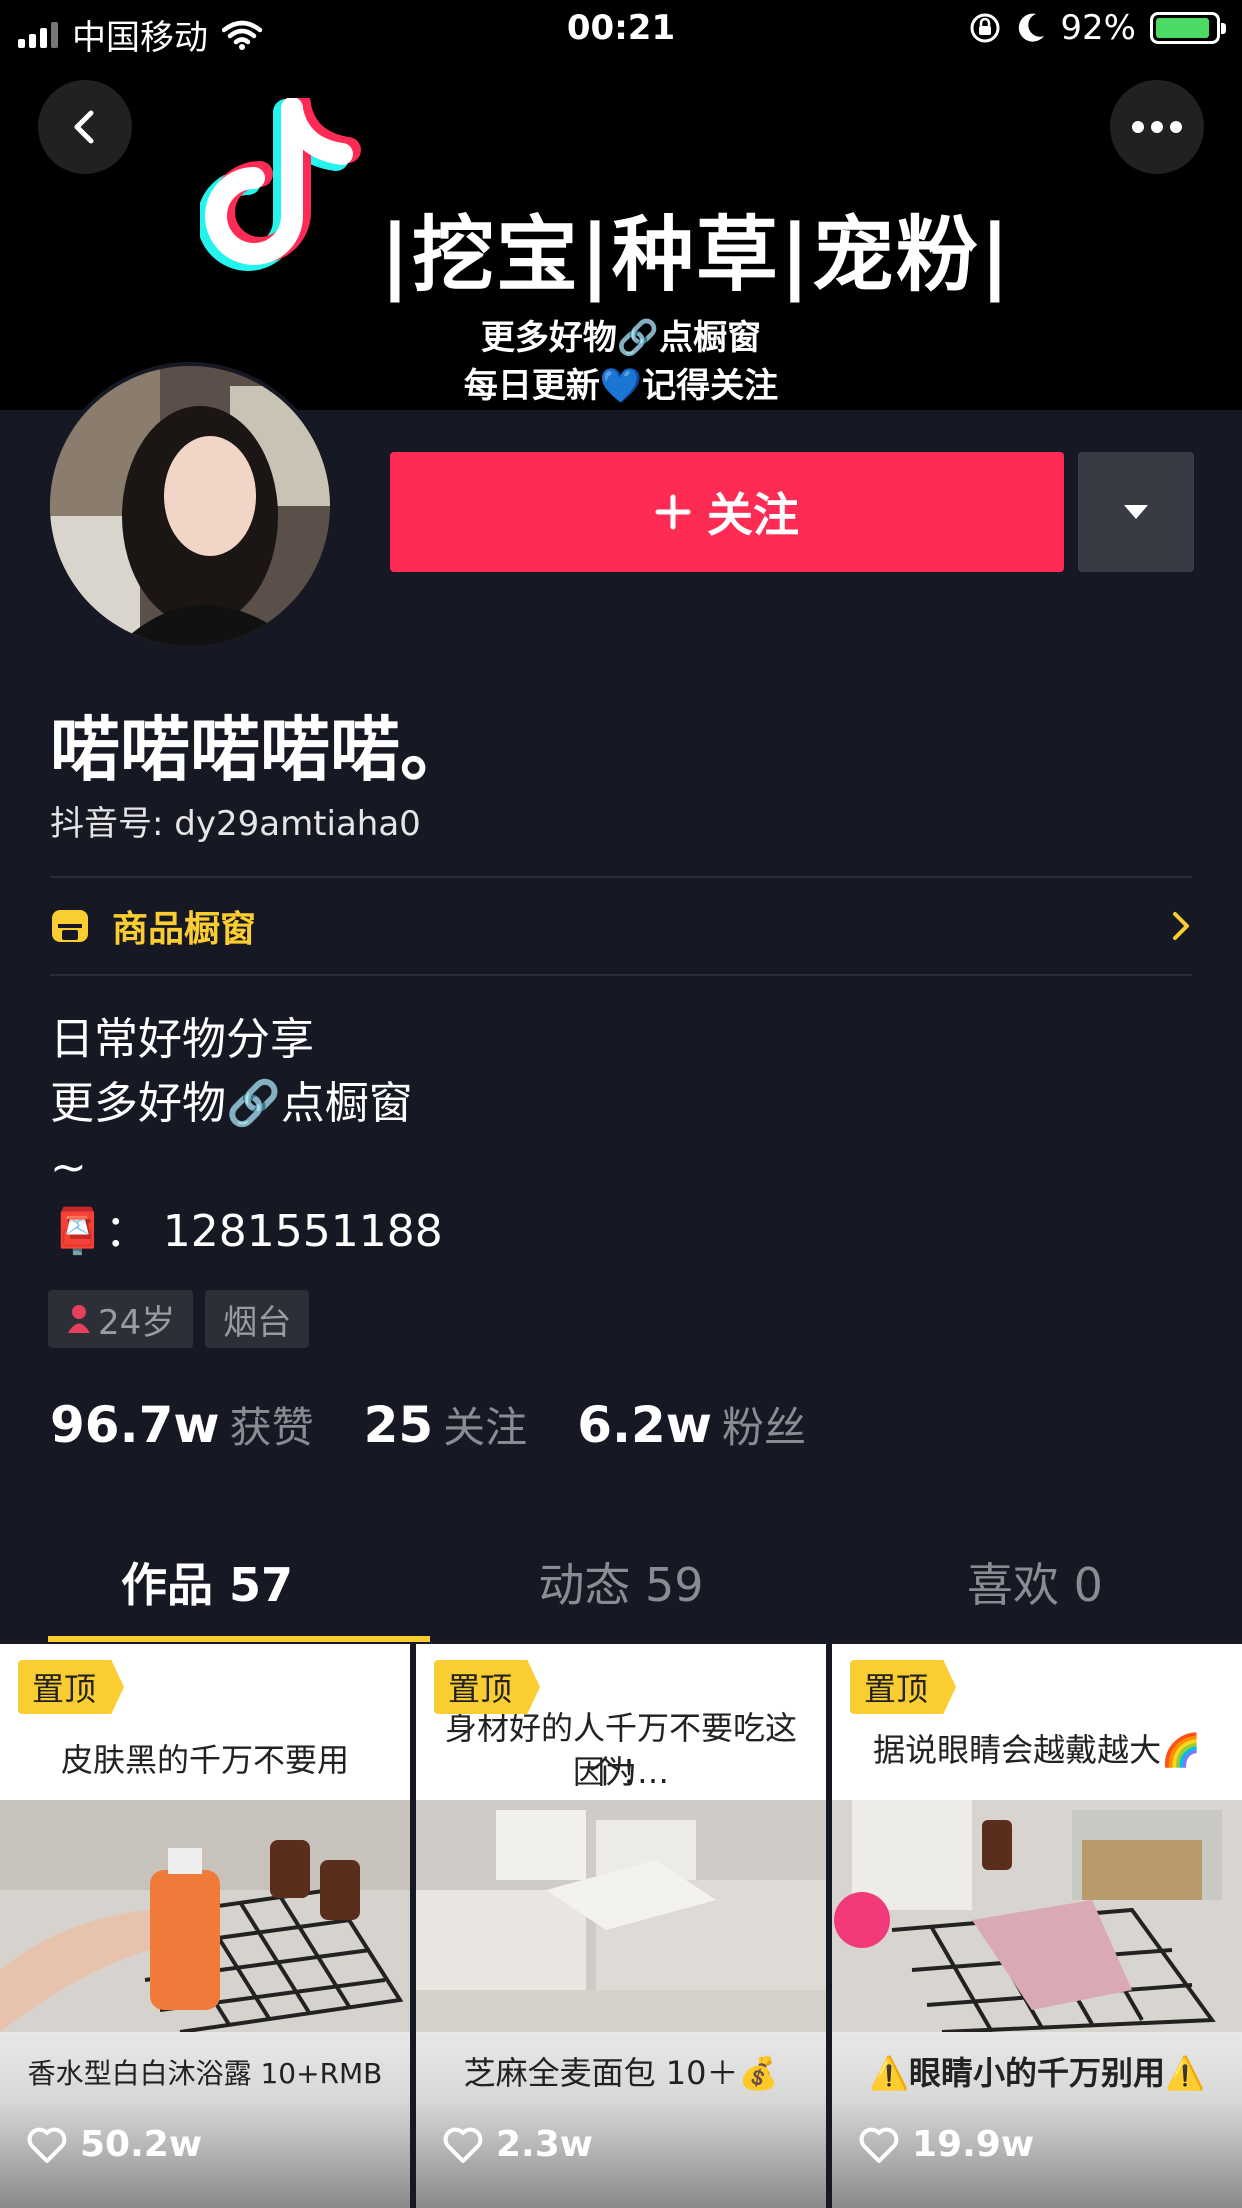 This screenshot has width=1242, height=2208. Describe the element at coordinates (135, 1425) in the screenshot. I see `stat-value: 96.7w` at that location.